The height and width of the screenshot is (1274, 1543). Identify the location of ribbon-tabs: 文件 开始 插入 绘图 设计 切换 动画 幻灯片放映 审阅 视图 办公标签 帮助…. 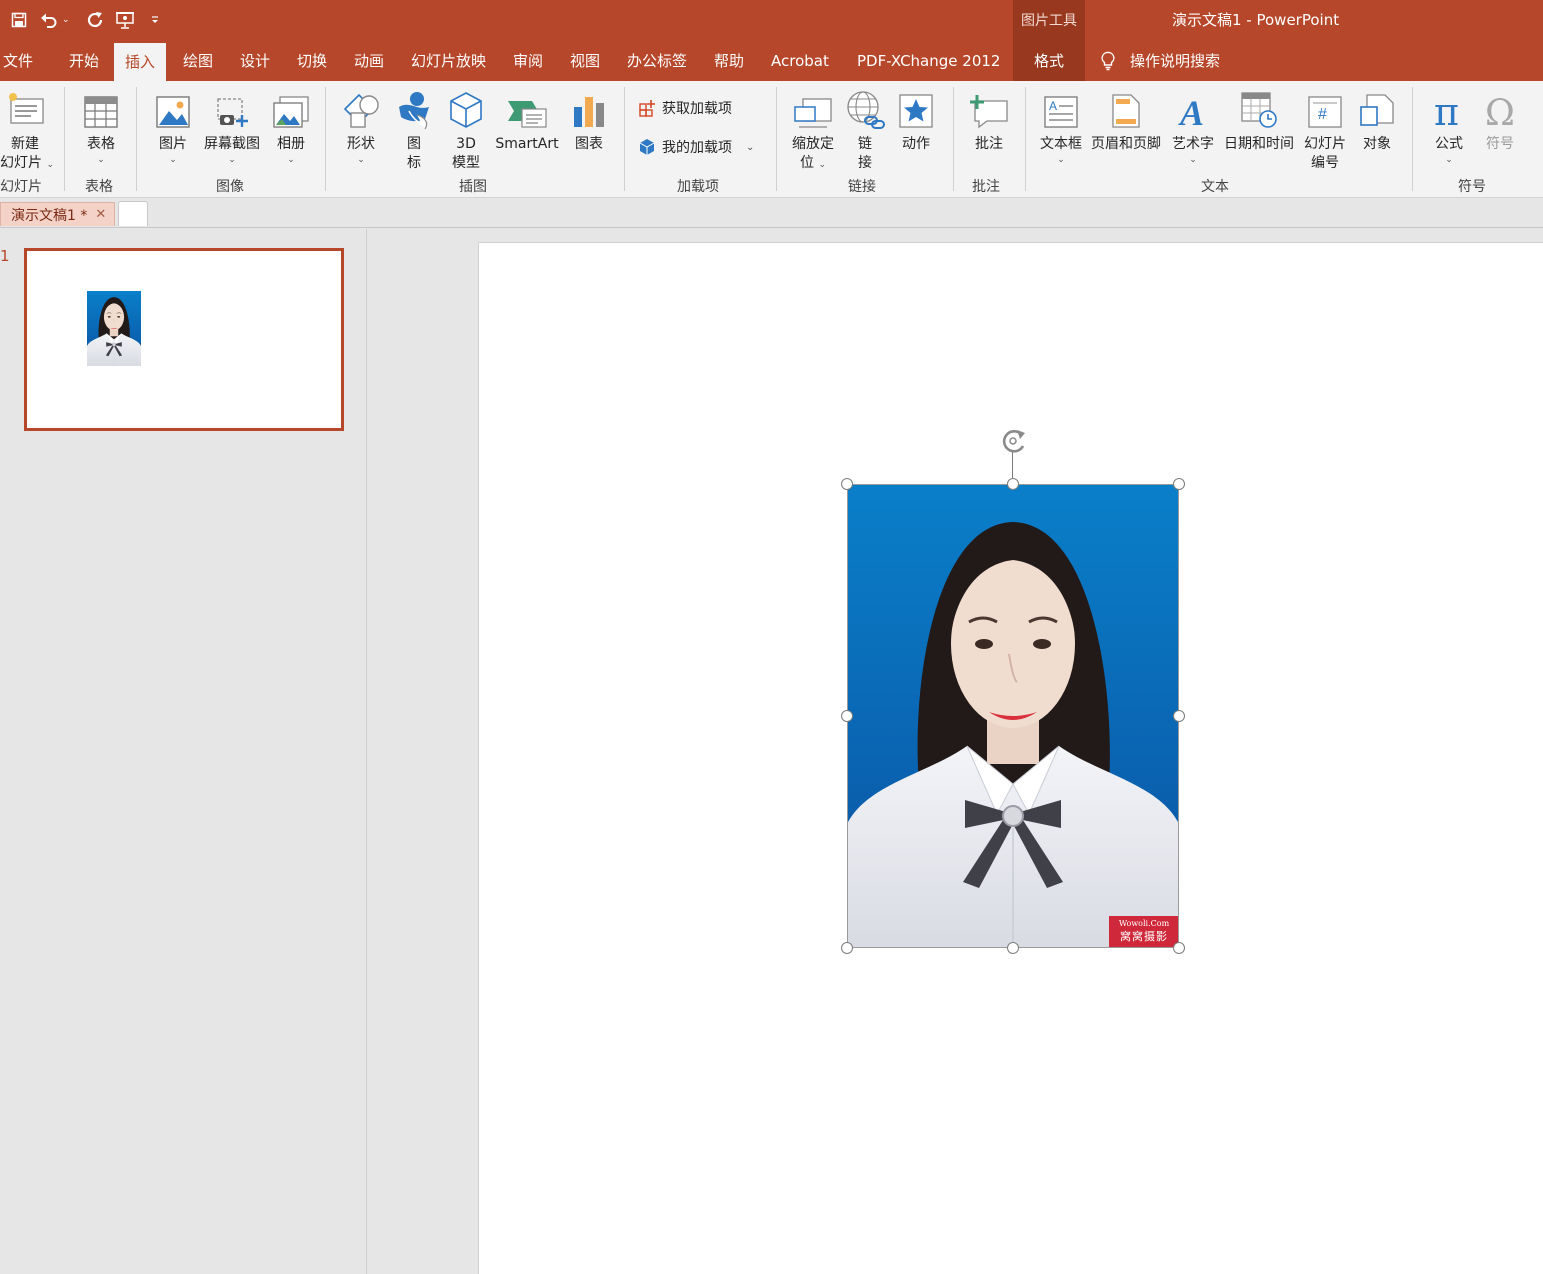
(771, 60).